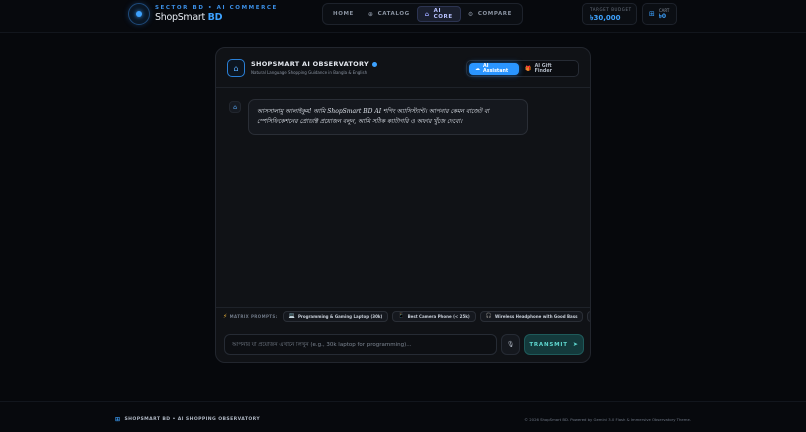 The image size is (806, 432). Describe the element at coordinates (216, 7) in the screenshot. I see `brand-sector: SECTOR BD • AI COMMERCE` at that location.